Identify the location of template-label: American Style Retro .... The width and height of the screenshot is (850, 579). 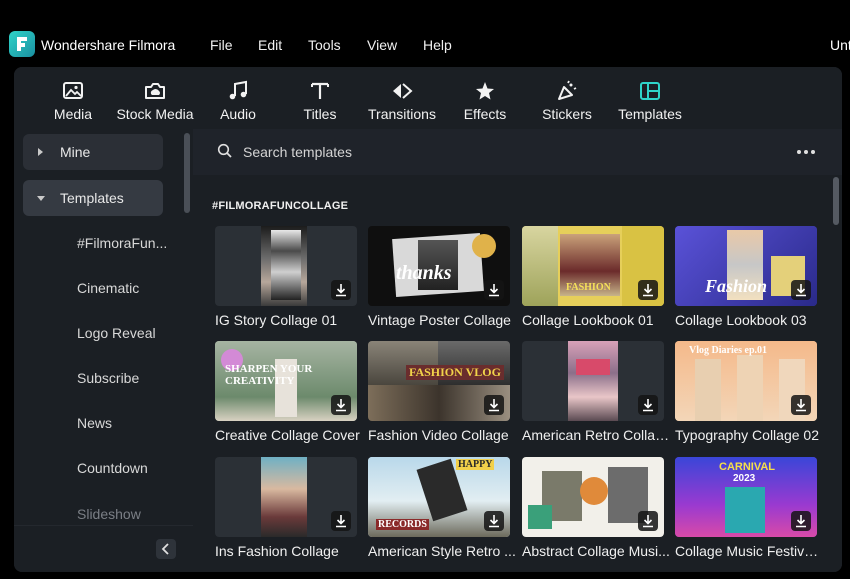
(442, 551).